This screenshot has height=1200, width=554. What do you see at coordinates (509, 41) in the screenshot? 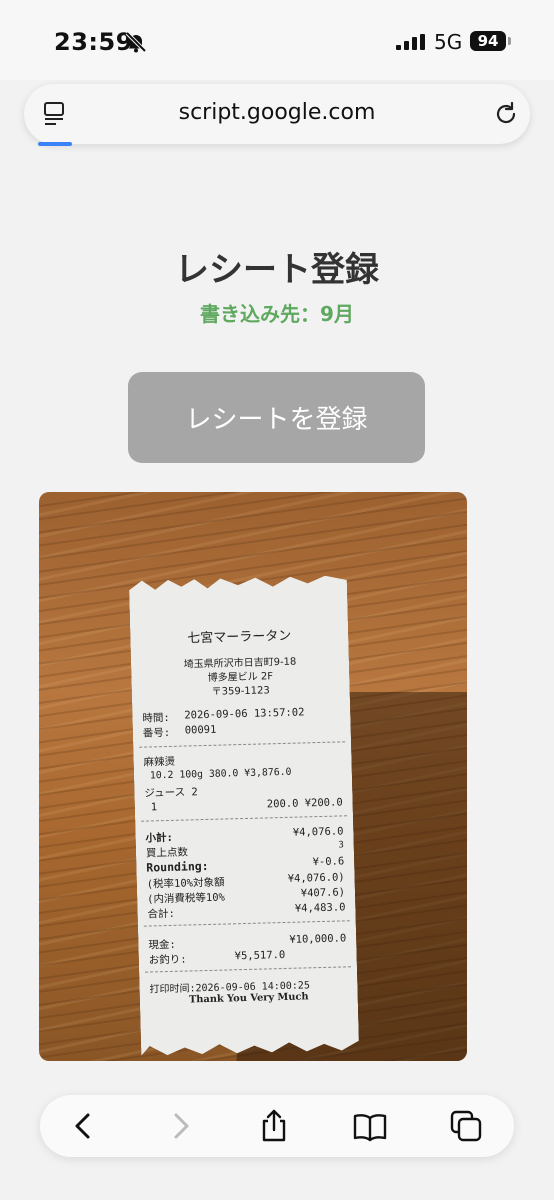
I see `battery-nub` at bounding box center [509, 41].